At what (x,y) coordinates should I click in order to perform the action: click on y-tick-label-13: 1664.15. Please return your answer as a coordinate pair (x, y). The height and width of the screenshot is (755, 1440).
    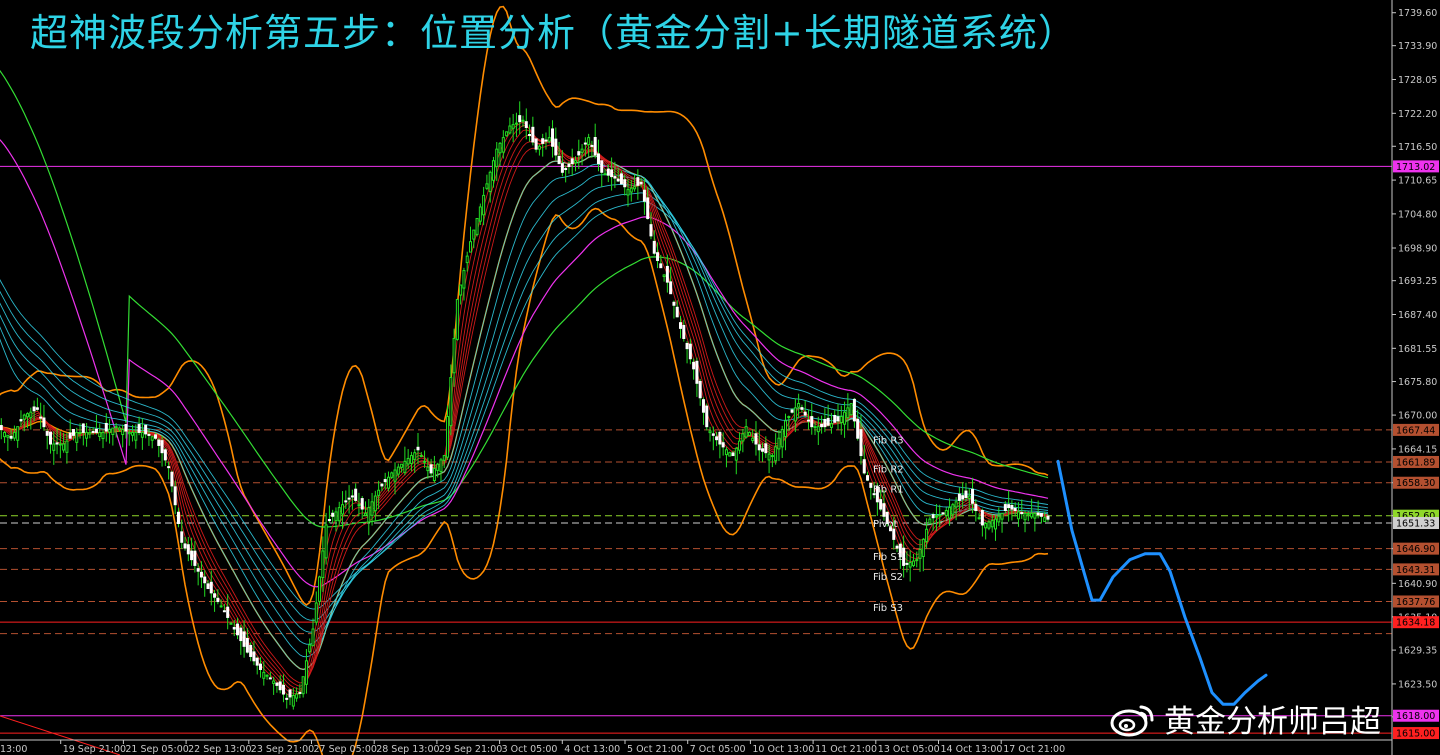
    Looking at the image, I should click on (1417, 449).